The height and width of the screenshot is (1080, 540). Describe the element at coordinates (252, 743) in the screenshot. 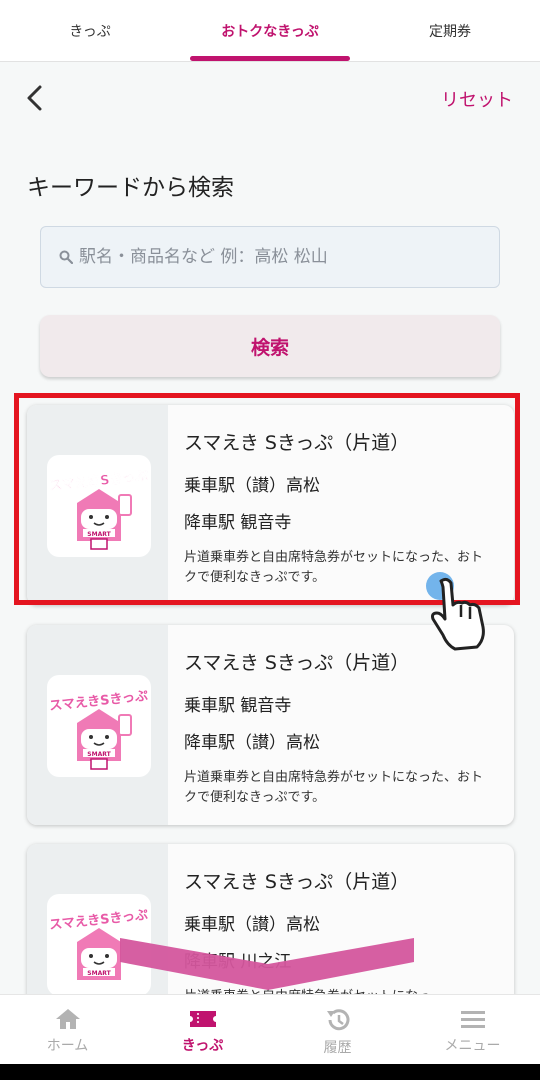

I see `alighting-station: 降車駅（讃）高松` at that location.